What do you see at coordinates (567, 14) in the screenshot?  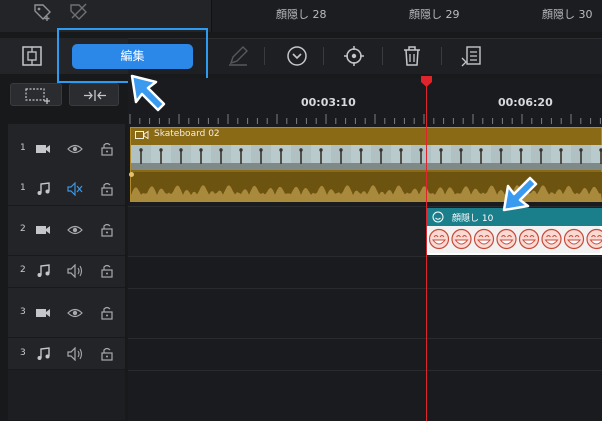 I see `top-label-3: 顔隠し 30` at bounding box center [567, 14].